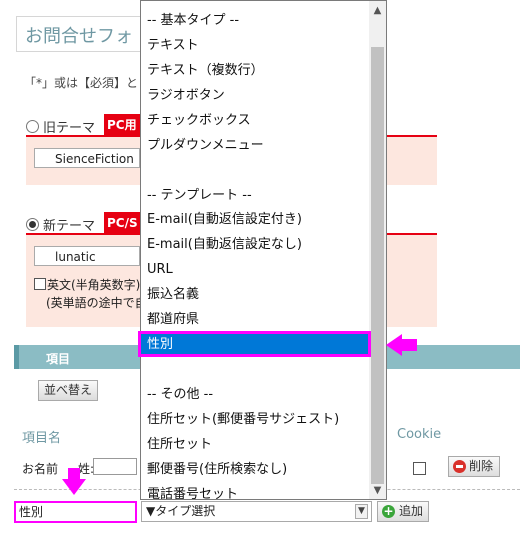  I want to click on annotation-arrow-down-icon, so click(74, 487).